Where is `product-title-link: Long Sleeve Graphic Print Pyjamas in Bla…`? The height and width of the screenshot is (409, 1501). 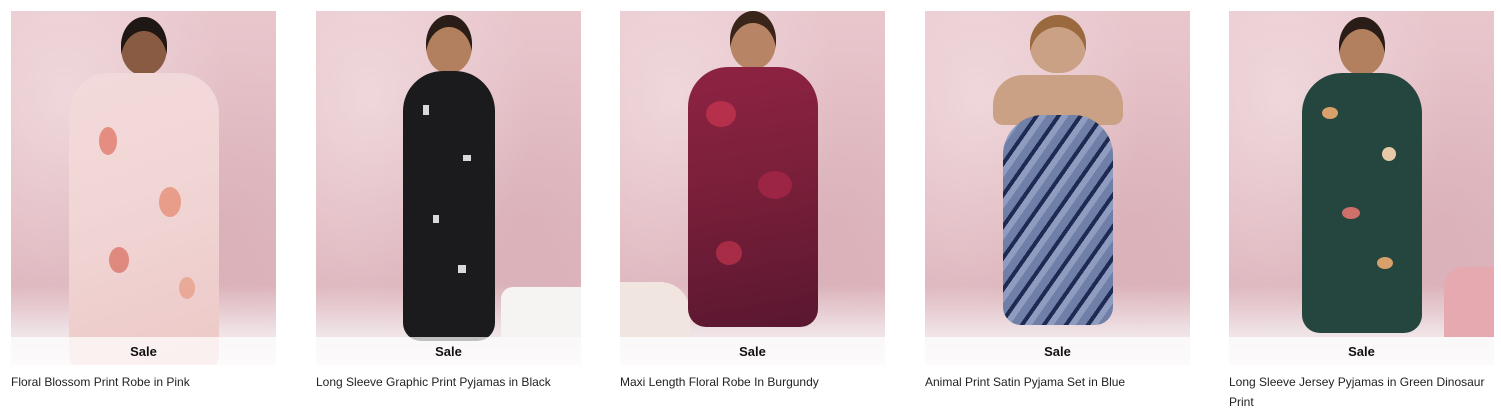 product-title-link: Long Sleeve Graphic Print Pyjamas in Bla… is located at coordinates (448, 382).